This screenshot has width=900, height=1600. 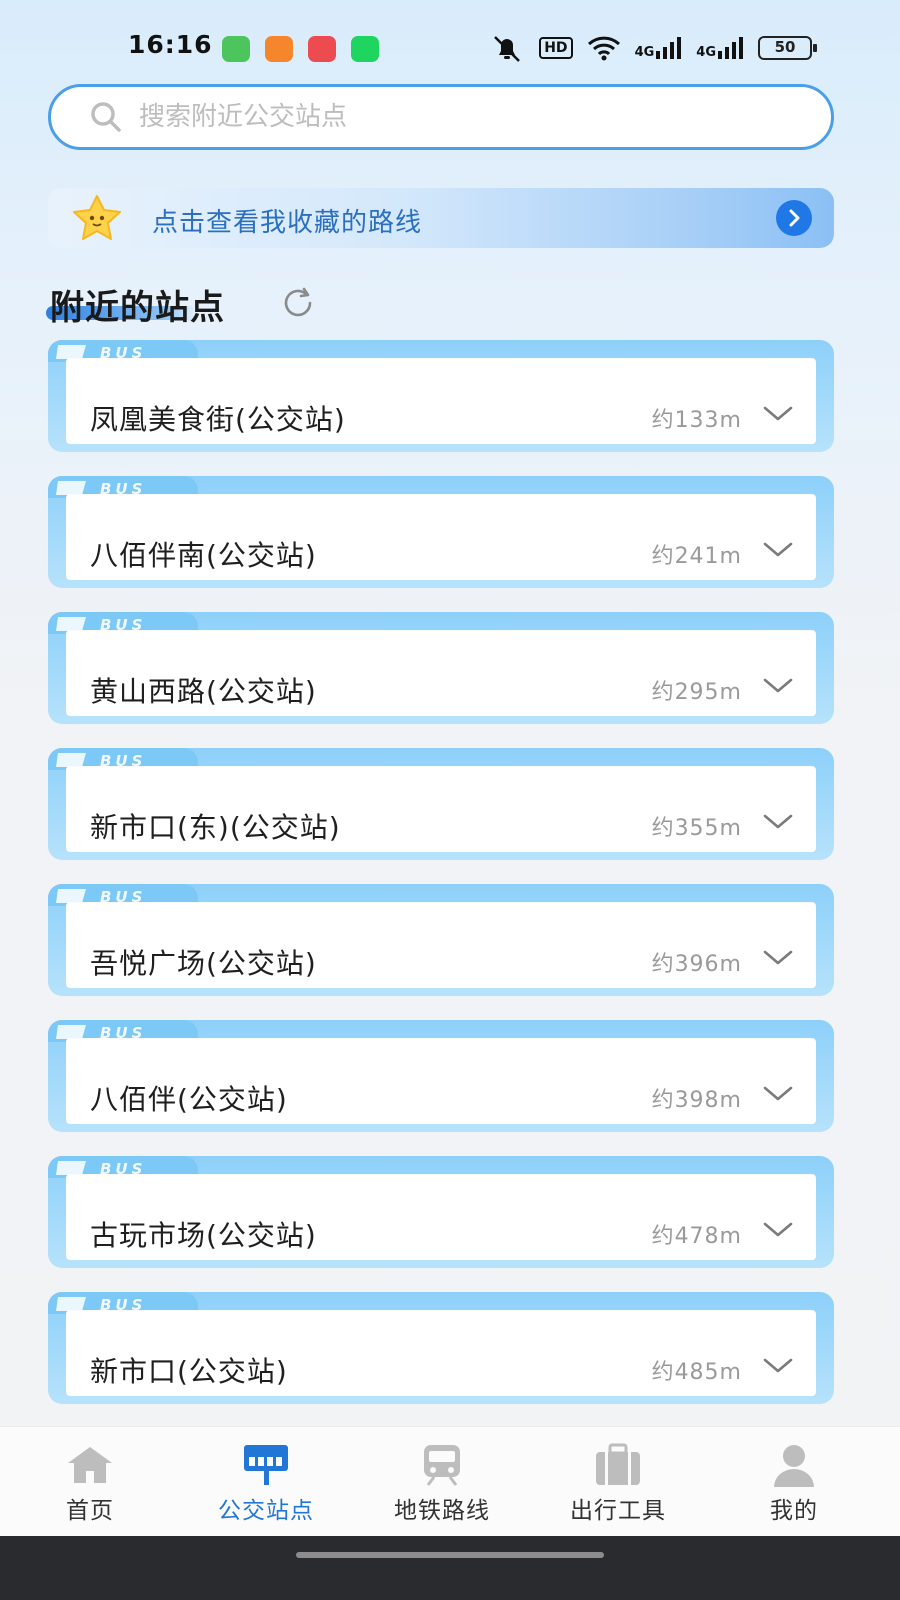 I want to click on station-card: BUS 凤凰美食街(公交站) 约133m, so click(x=441, y=396).